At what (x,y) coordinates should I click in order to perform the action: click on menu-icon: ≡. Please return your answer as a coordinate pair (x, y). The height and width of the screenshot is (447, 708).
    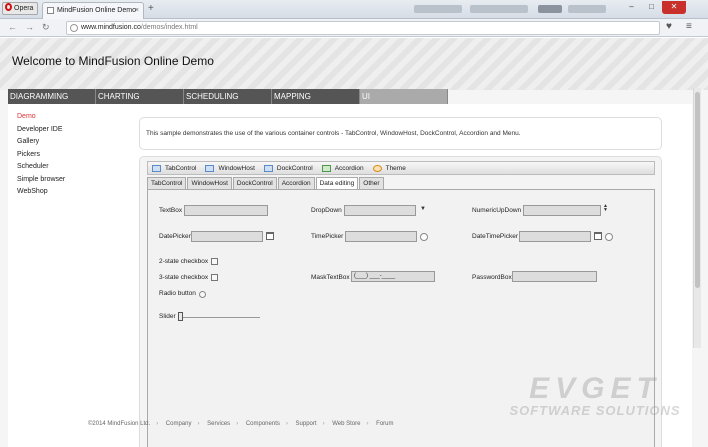
    Looking at the image, I should click on (689, 26).